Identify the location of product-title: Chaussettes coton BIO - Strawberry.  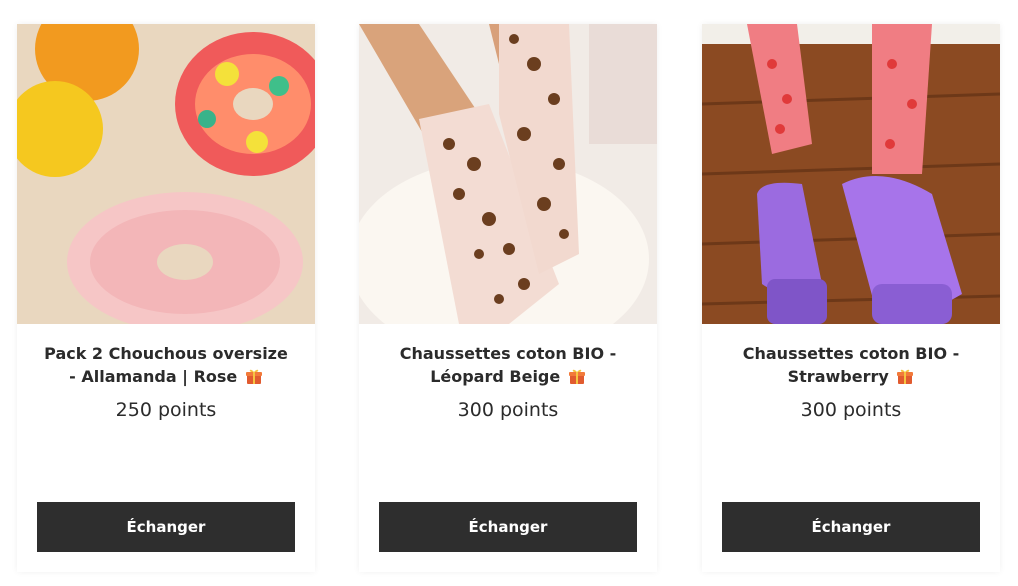
(851, 365).